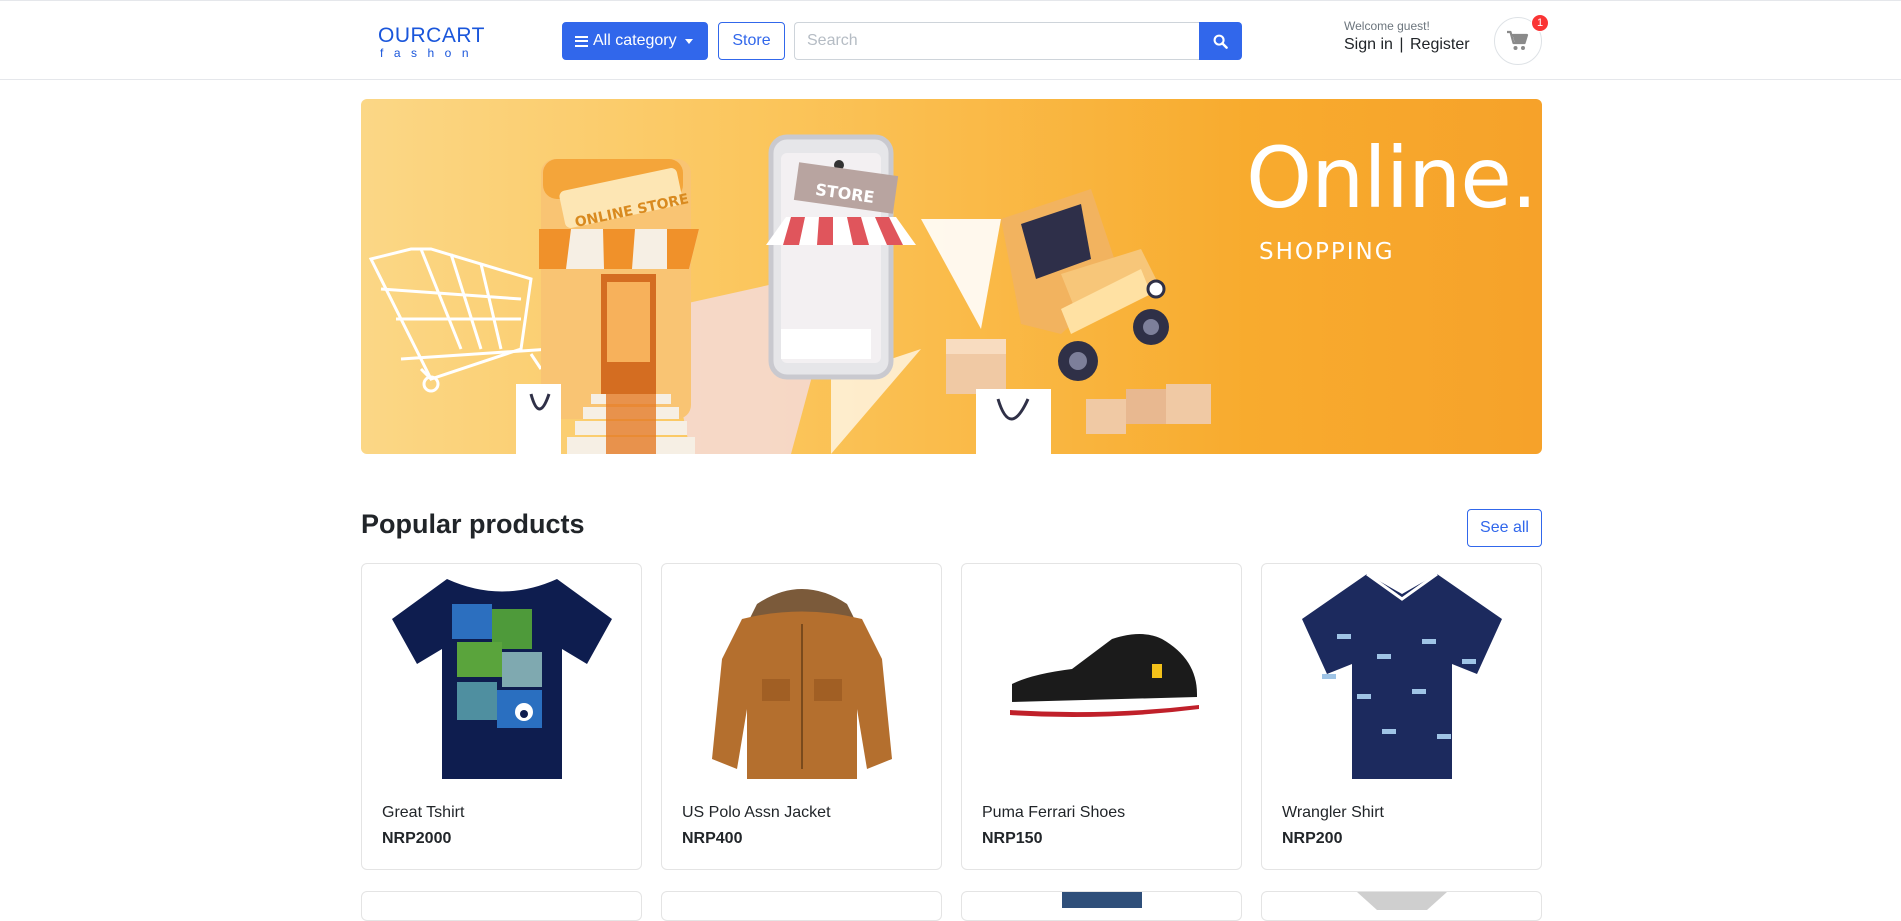  I want to click on jacket-image, so click(802, 684).